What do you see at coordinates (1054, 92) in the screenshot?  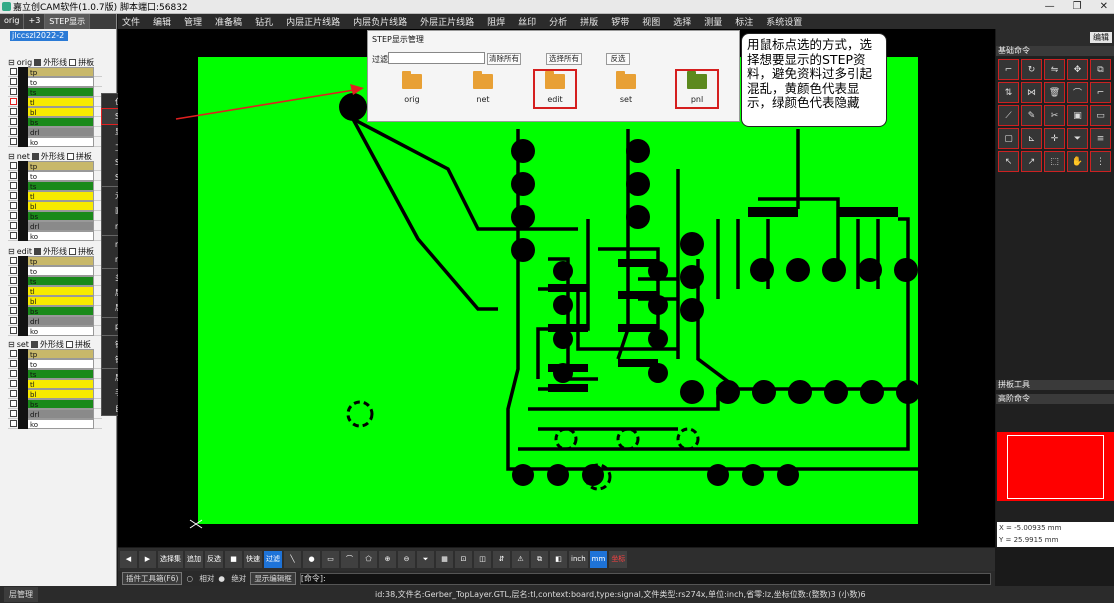 I see `delete-icon: 🗑` at bounding box center [1054, 92].